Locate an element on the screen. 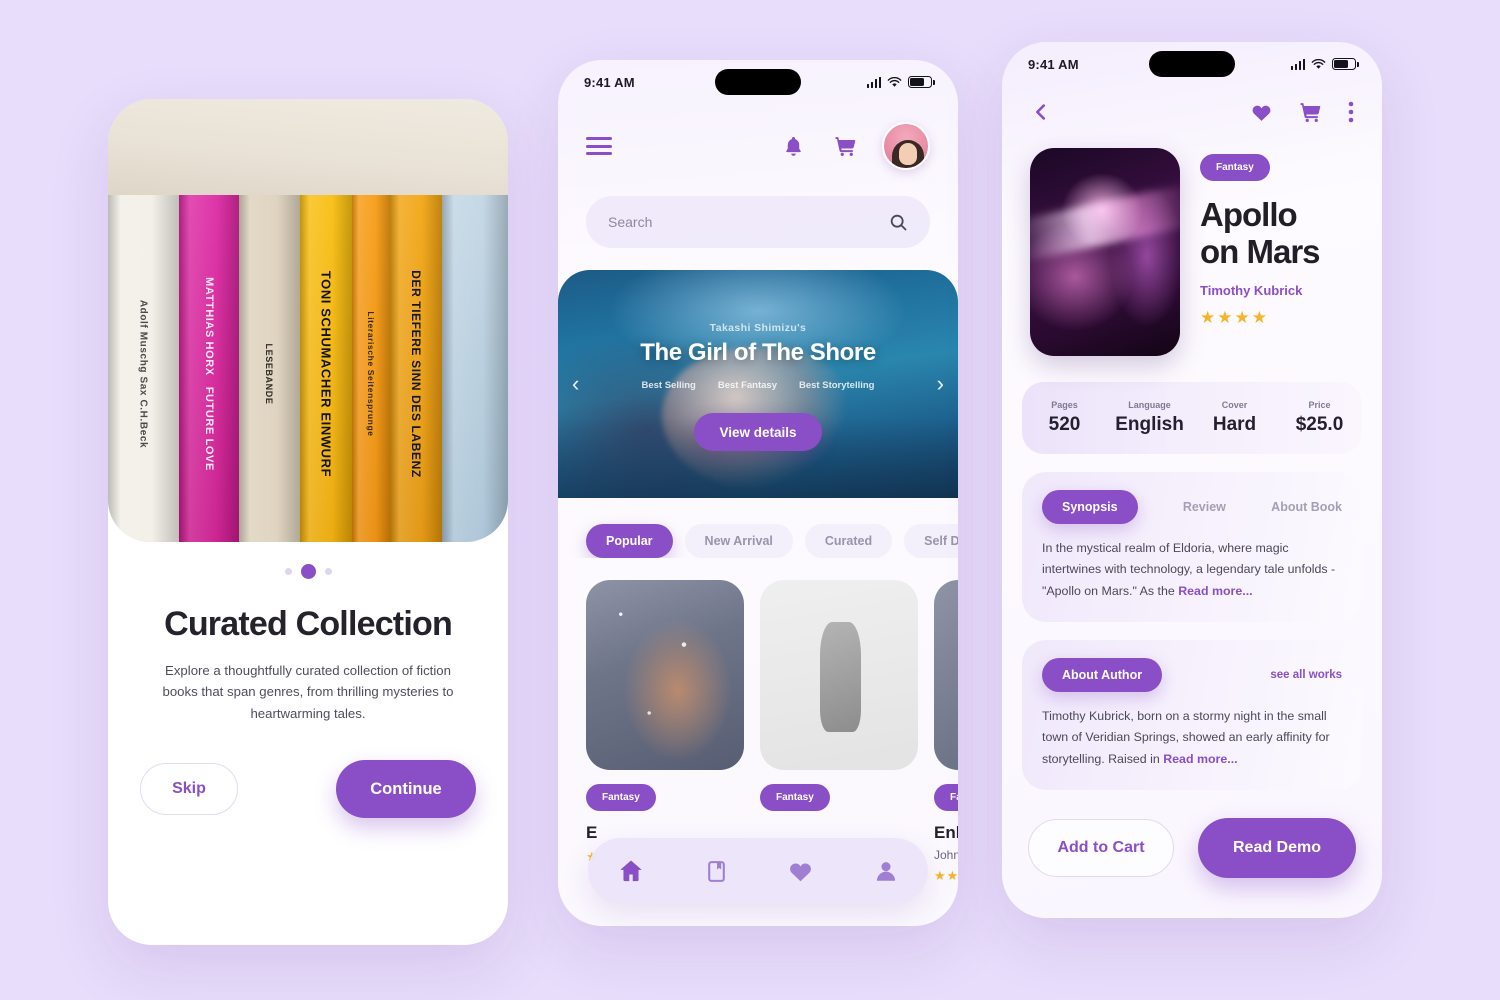  home-top-bar is located at coordinates (758, 137).